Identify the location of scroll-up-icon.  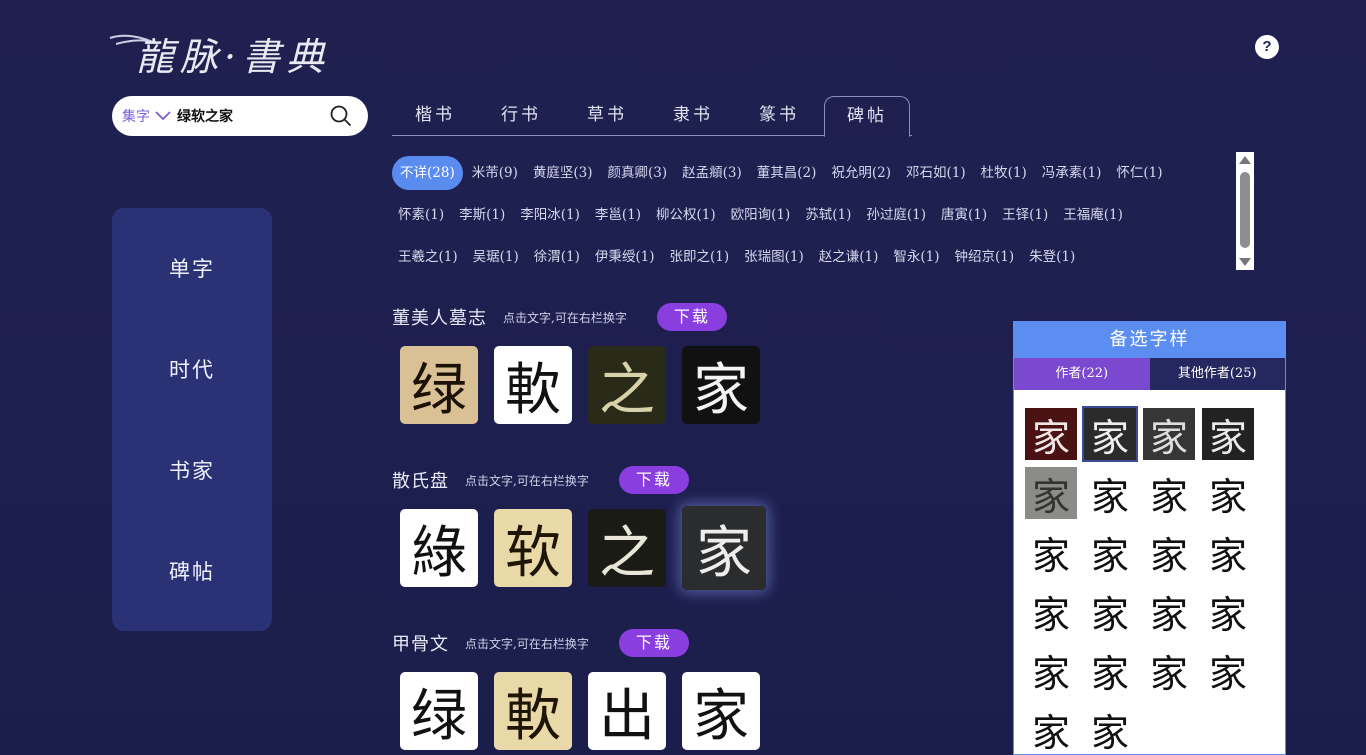
(1245, 160).